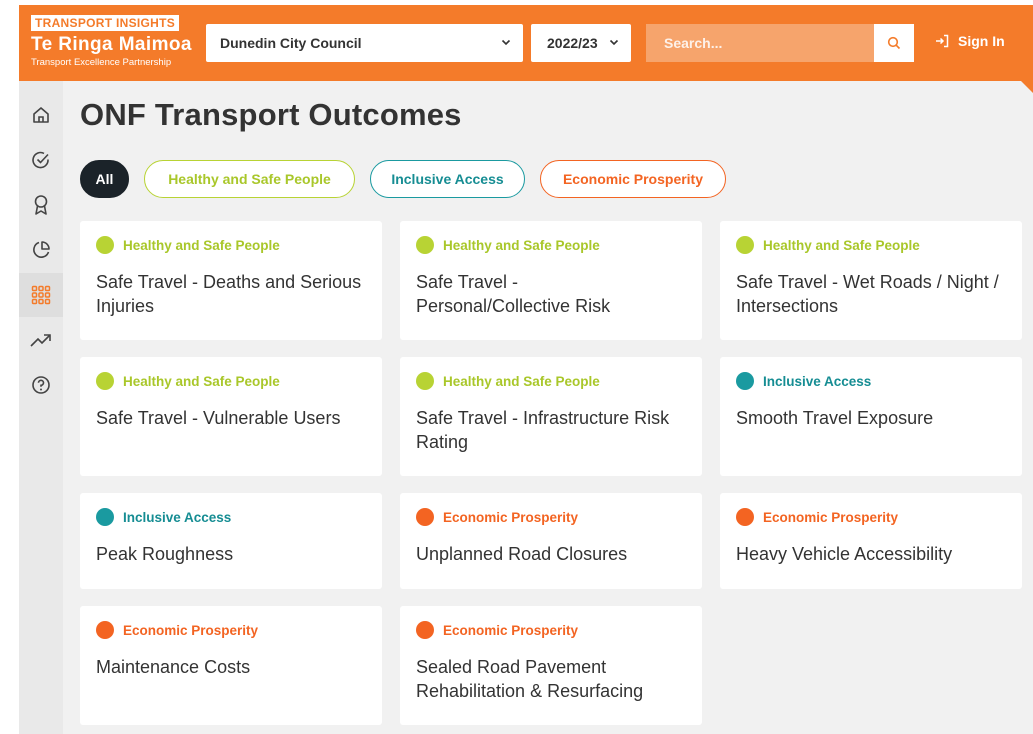 The image size is (1033, 734). Describe the element at coordinates (291, 43) in the screenshot. I see `council-select-value: Dunedin City Council` at that location.